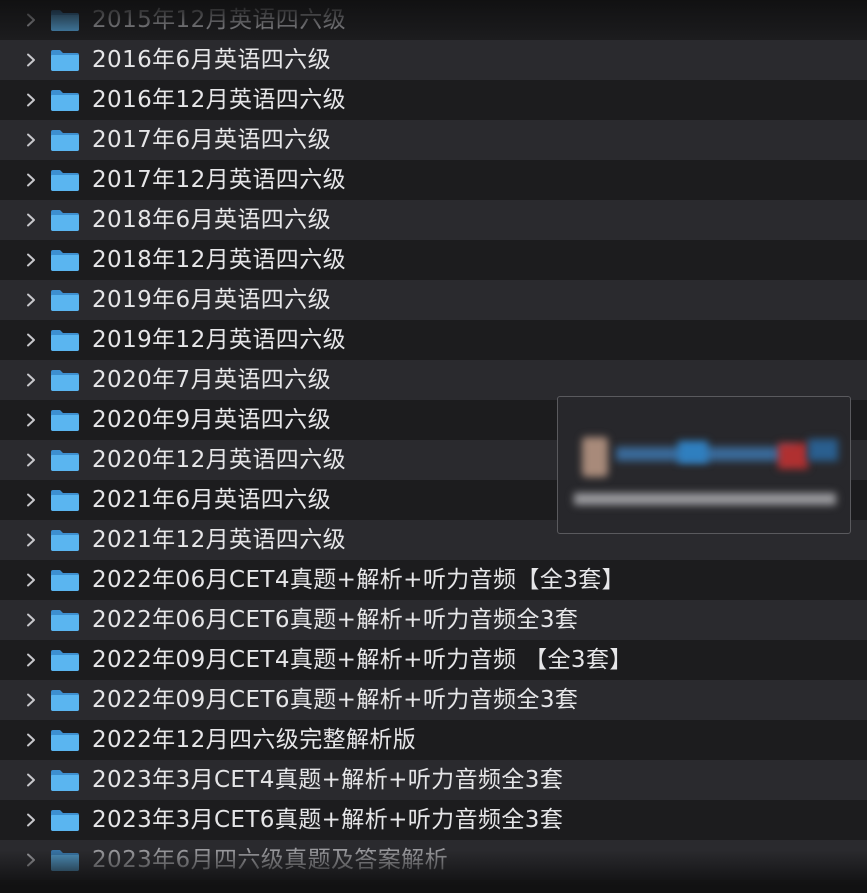 This screenshot has width=867, height=893. I want to click on folder-row: 2022年09月CET4真题+解析+听力音频 【全3套】, so click(433, 660).